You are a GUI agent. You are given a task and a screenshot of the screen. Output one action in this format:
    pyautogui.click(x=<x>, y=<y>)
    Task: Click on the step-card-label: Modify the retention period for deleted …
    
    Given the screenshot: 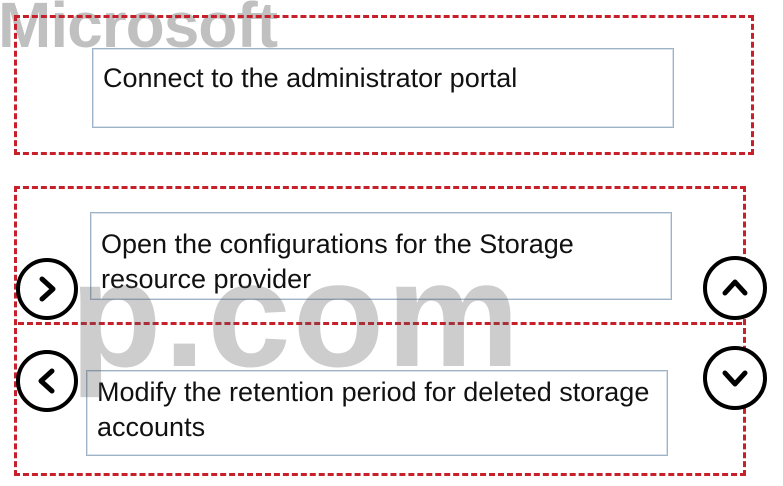 What is the action you would take?
    pyautogui.click(x=373, y=409)
    